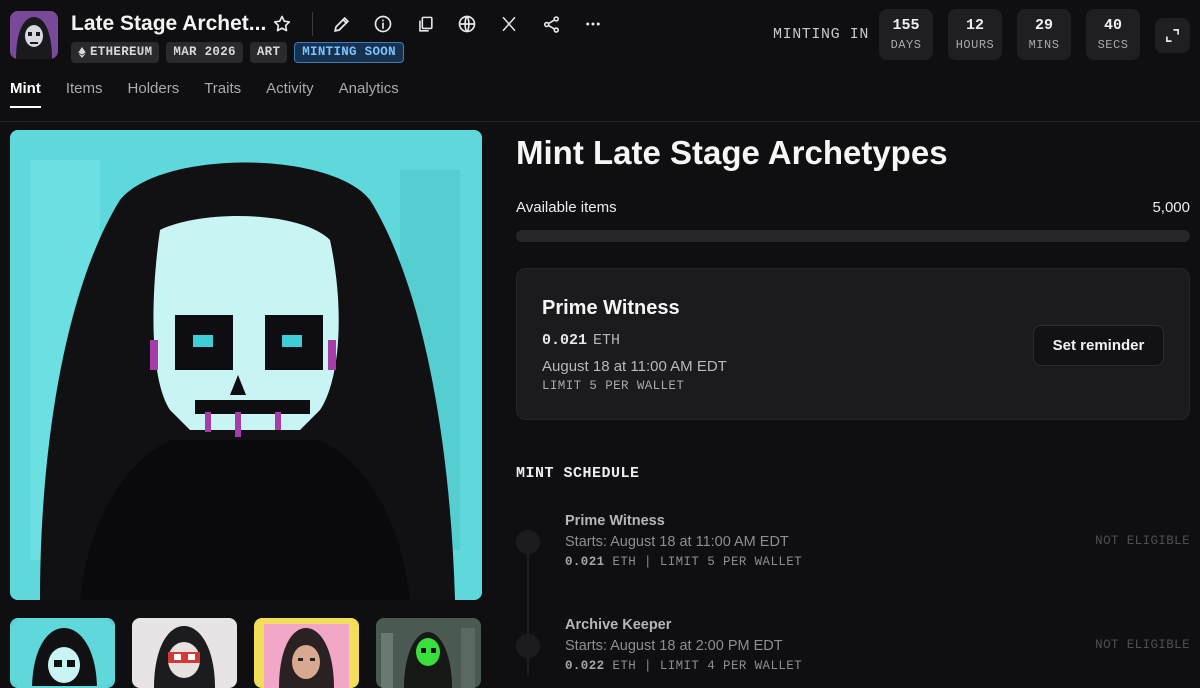  I want to click on collection-tags: ETHEREUM MAR 2026 ART MINTING SOON, so click(237, 52).